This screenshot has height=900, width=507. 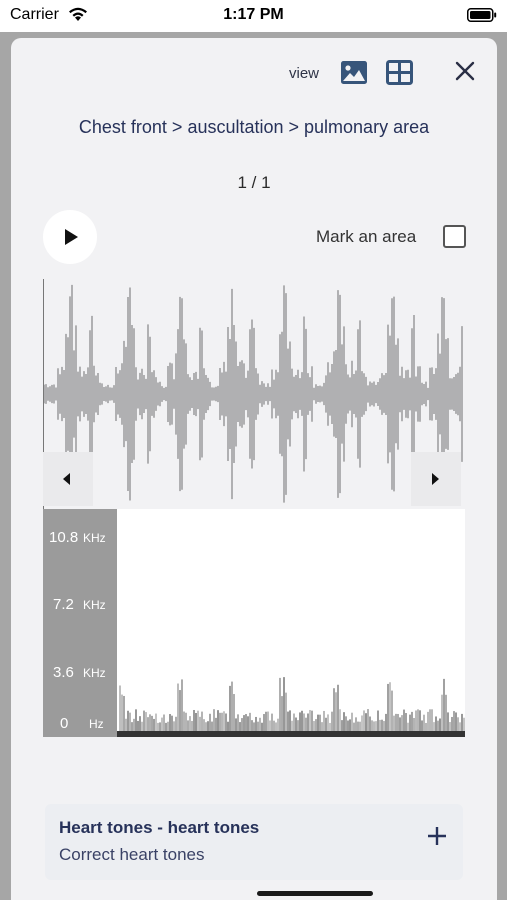 What do you see at coordinates (64, 537) in the screenshot?
I see `freq-tick-value: 10.8` at bounding box center [64, 537].